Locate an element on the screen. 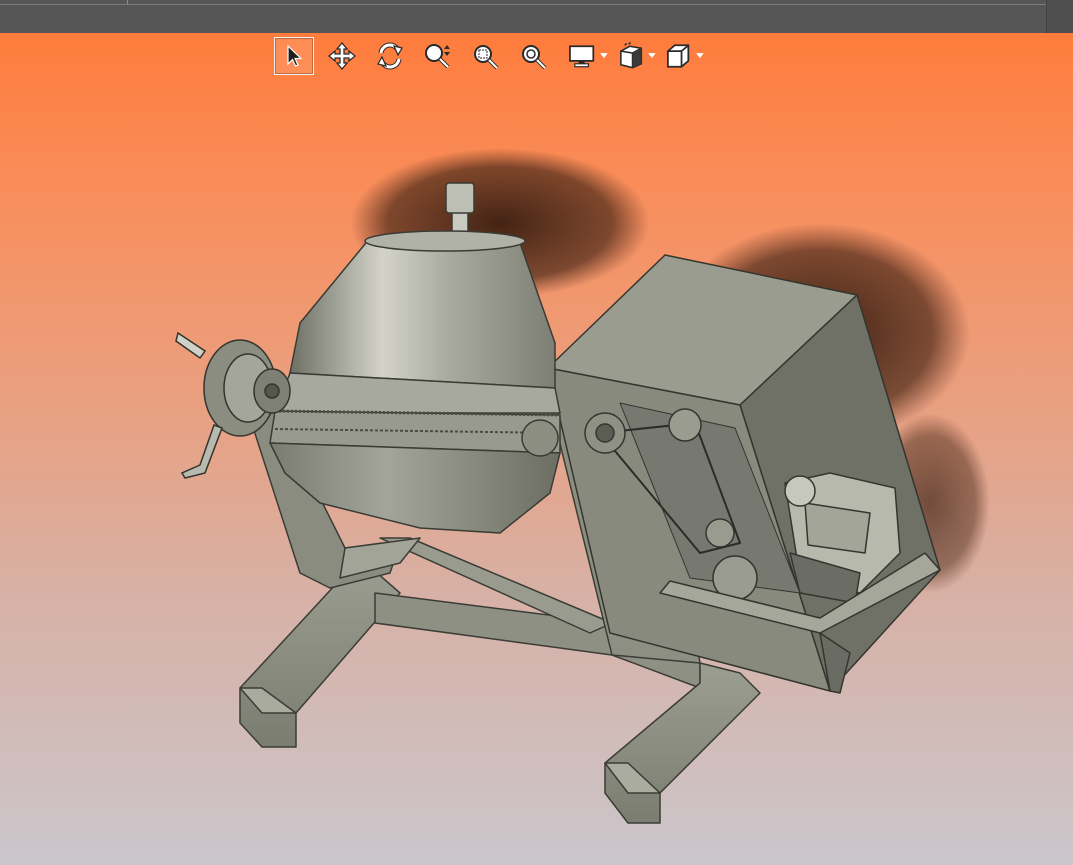 The width and height of the screenshot is (1073, 865). zoom-window-tool-button is located at coordinates (486, 56).